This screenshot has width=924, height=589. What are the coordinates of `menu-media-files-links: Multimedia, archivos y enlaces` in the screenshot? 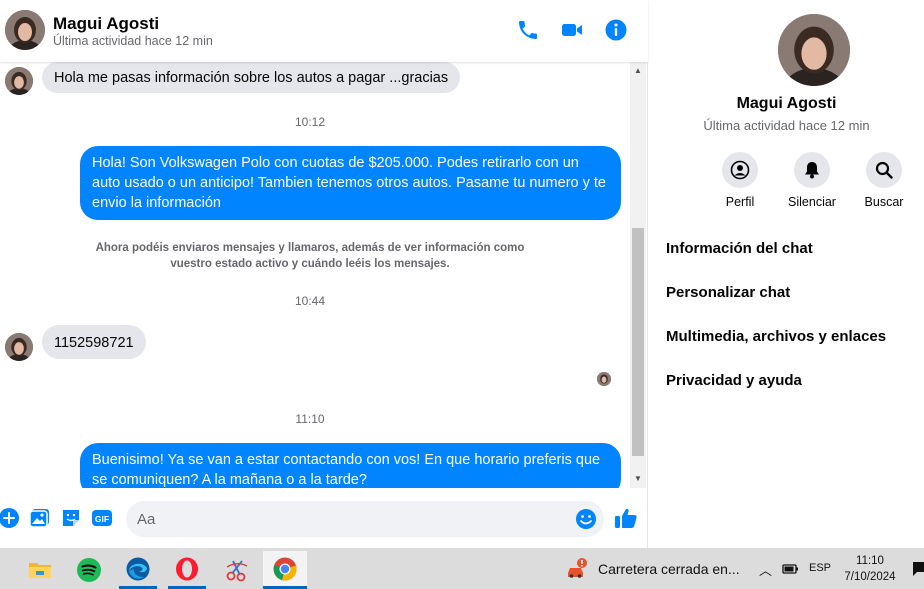 It's located at (776, 336).